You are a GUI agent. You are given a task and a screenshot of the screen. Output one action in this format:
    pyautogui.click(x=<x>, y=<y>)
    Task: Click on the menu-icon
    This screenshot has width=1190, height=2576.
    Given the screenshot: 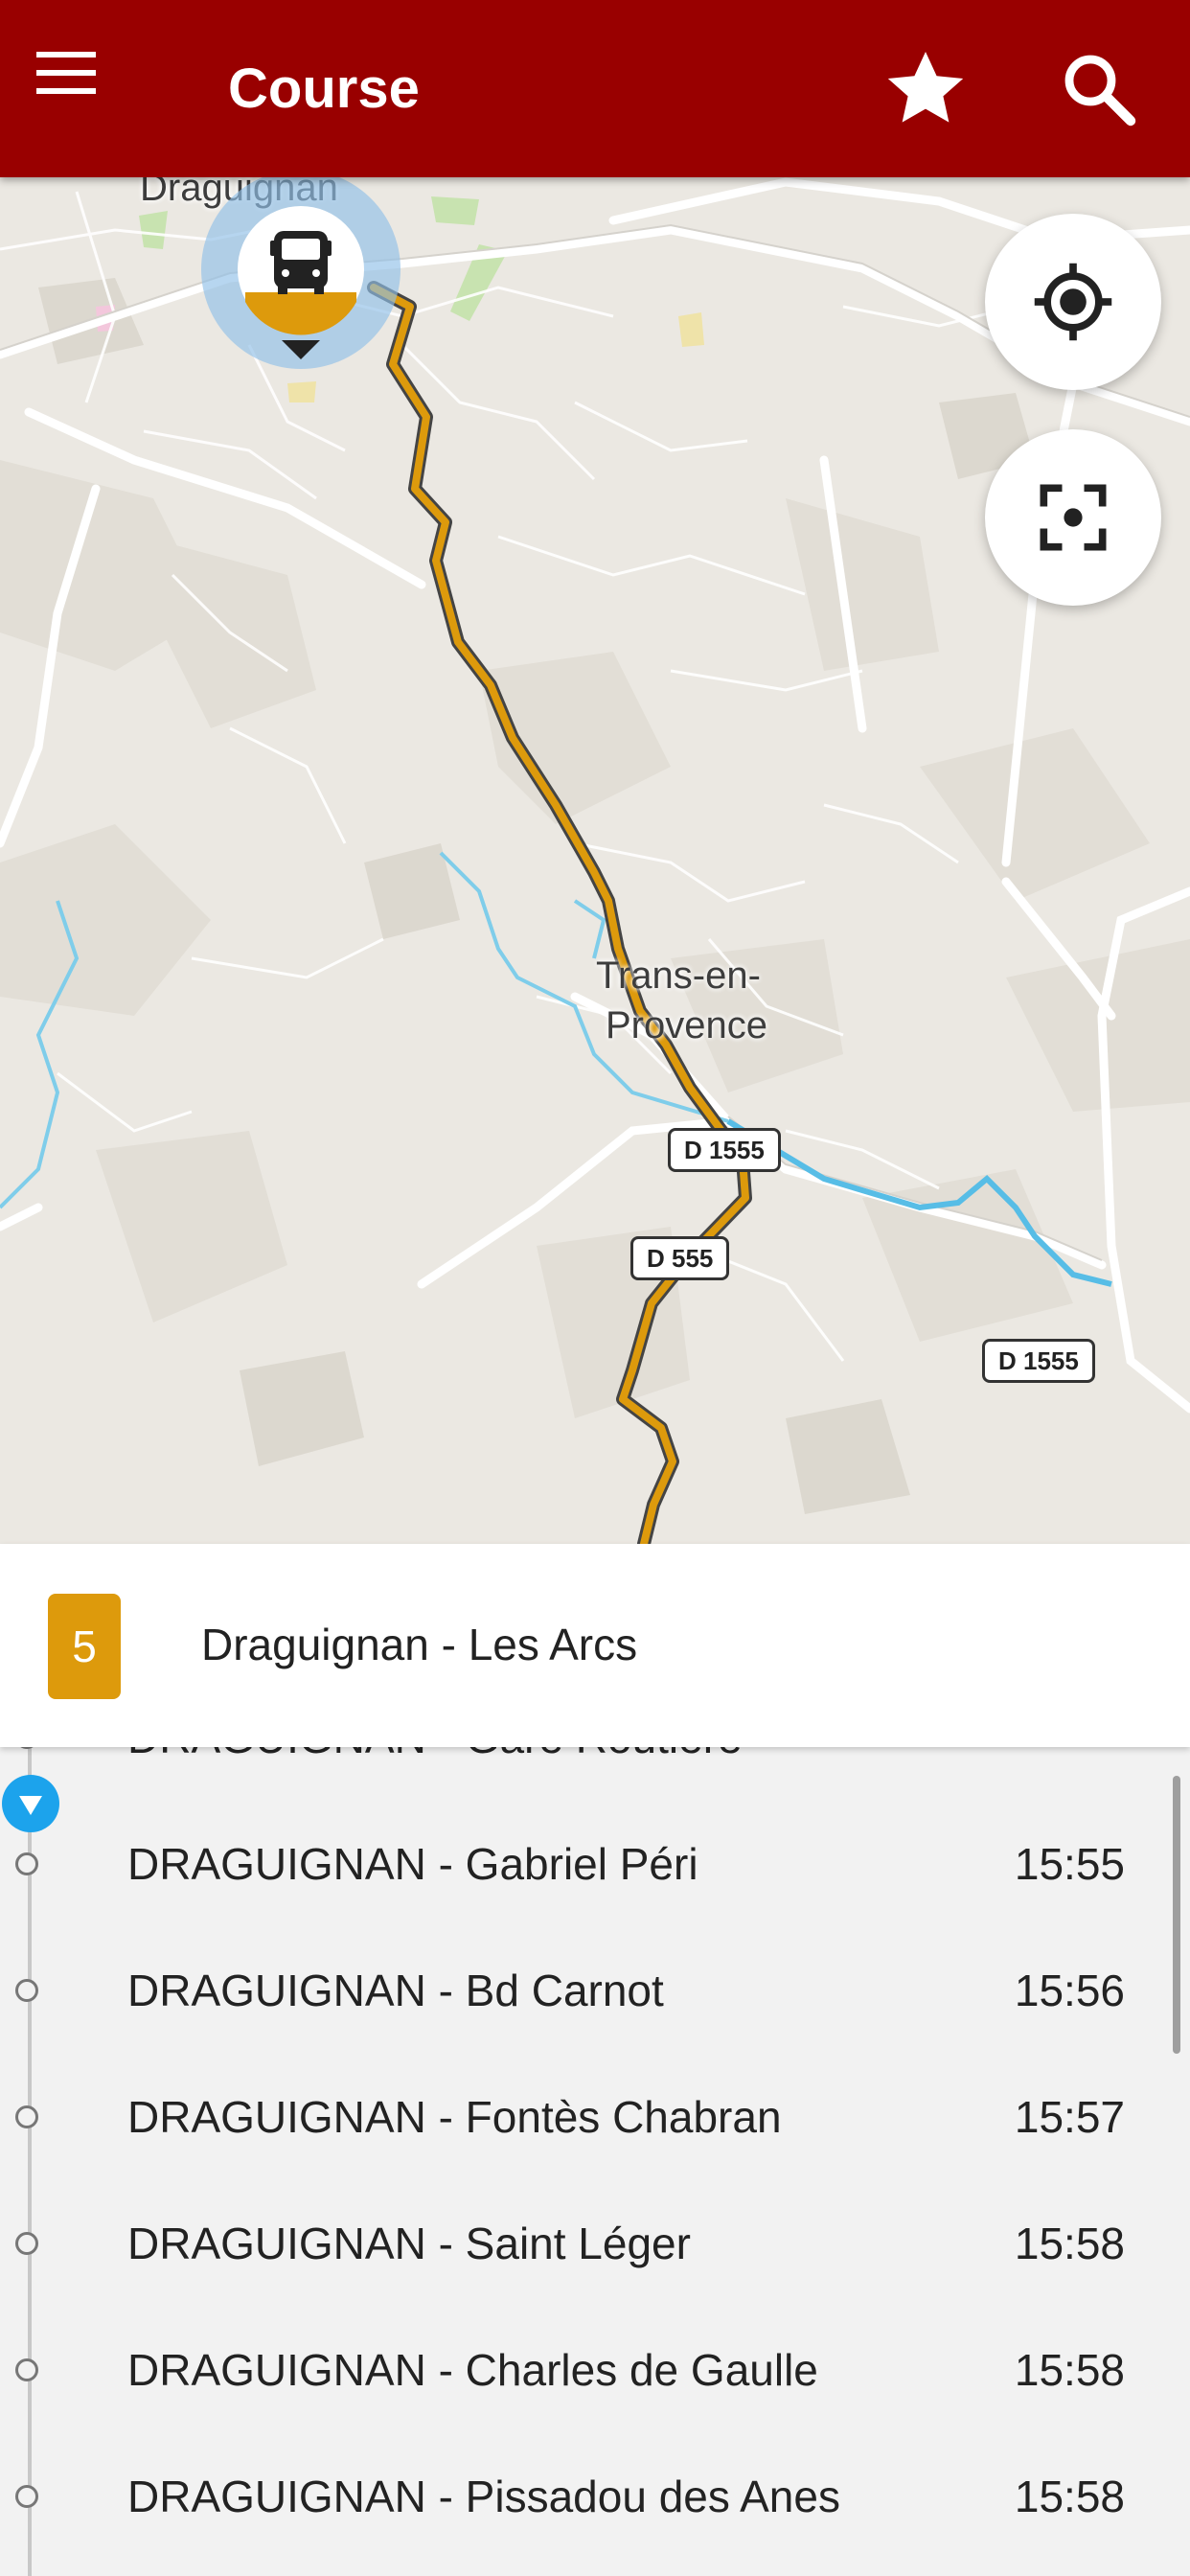 What is the action you would take?
    pyautogui.click(x=66, y=73)
    